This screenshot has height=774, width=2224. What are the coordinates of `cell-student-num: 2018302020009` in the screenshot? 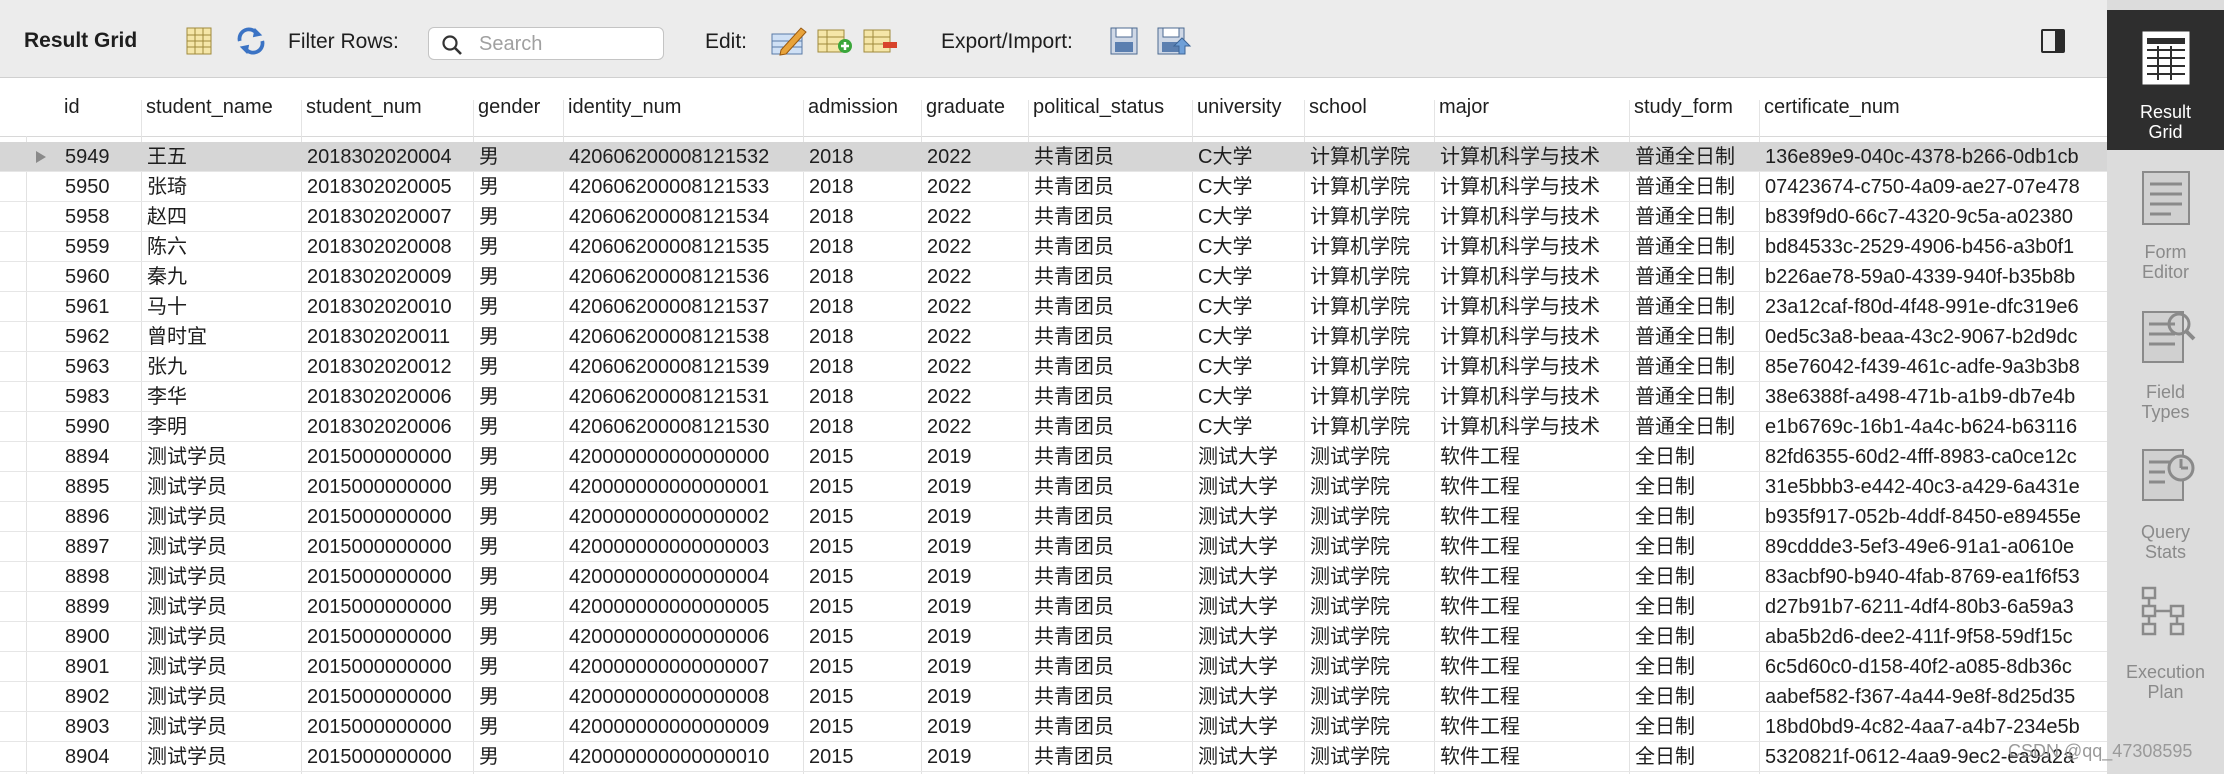 It's located at (388, 276).